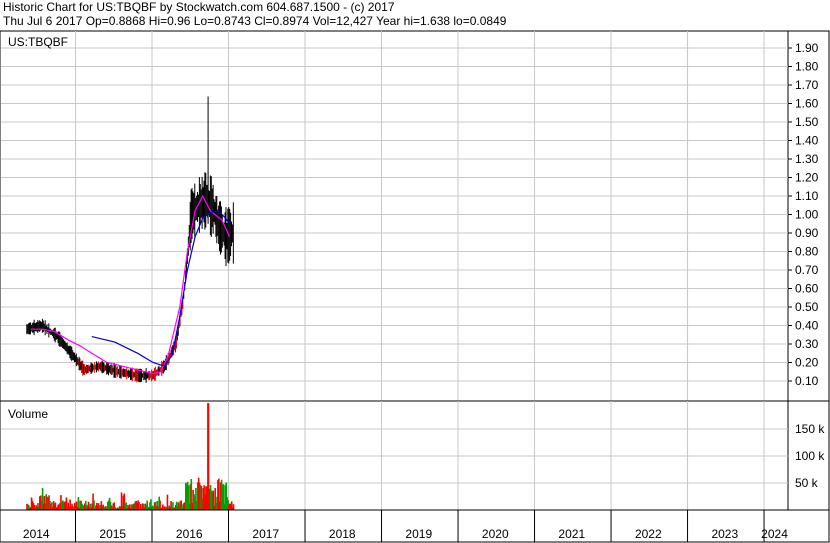 The height and width of the screenshot is (543, 830). What do you see at coordinates (208, 456) in the screenshot?
I see `volume-bar-peak` at bounding box center [208, 456].